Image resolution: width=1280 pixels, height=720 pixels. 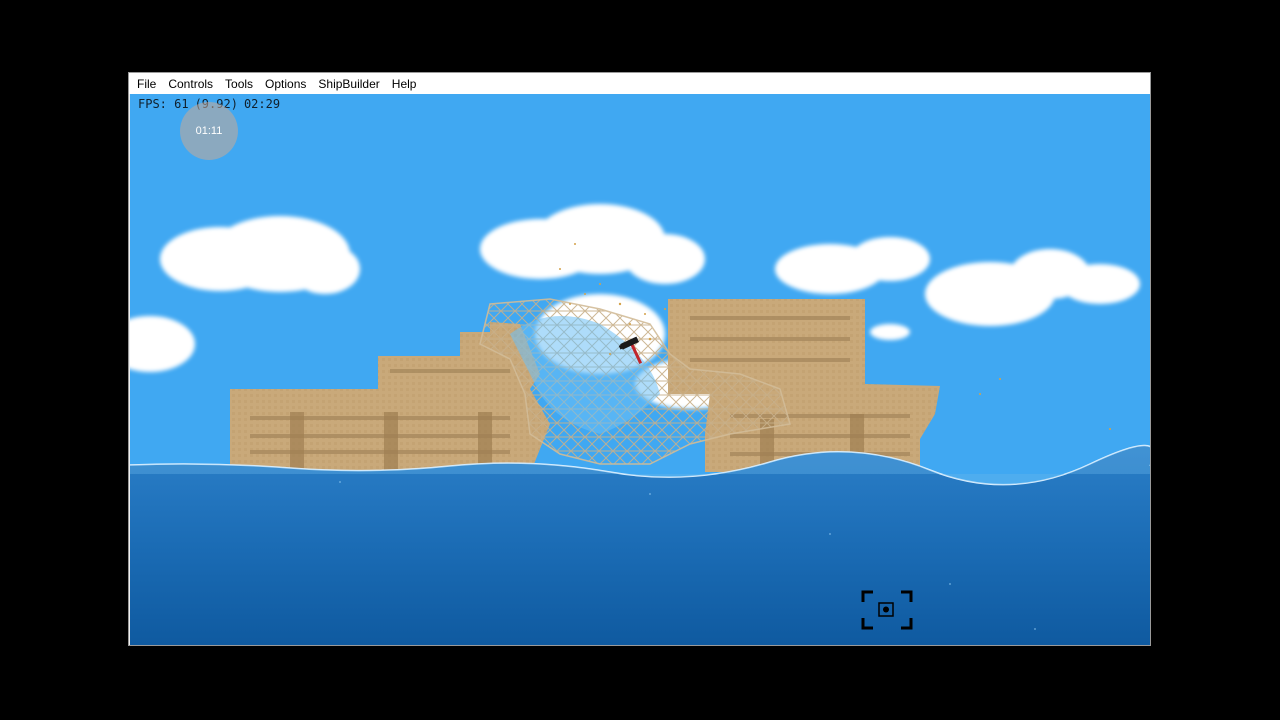 I want to click on elapsed-time: 02:29, so click(x=262, y=104).